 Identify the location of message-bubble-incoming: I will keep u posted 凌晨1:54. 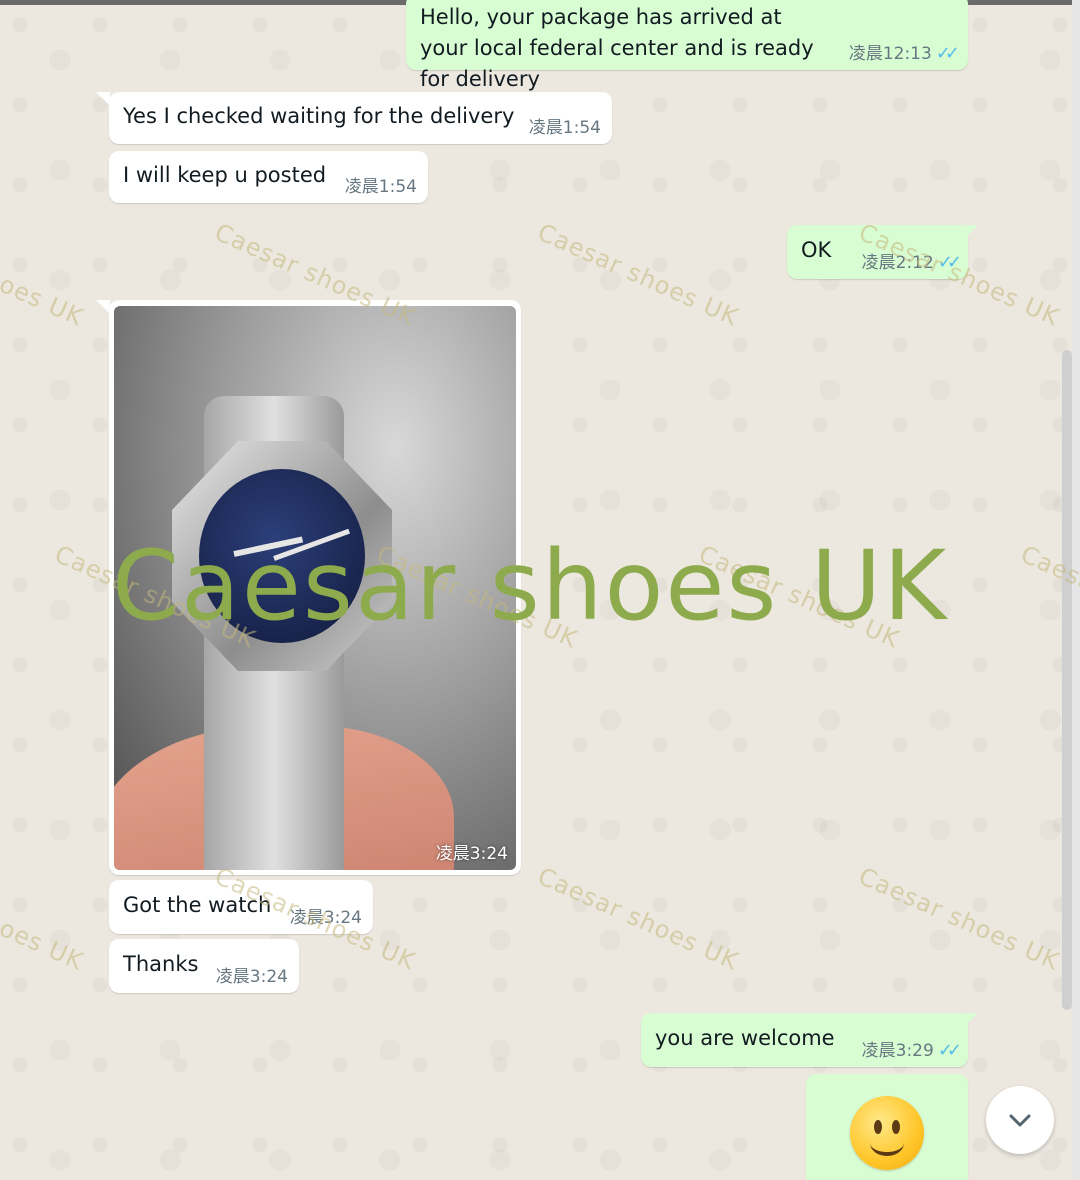
(268, 177).